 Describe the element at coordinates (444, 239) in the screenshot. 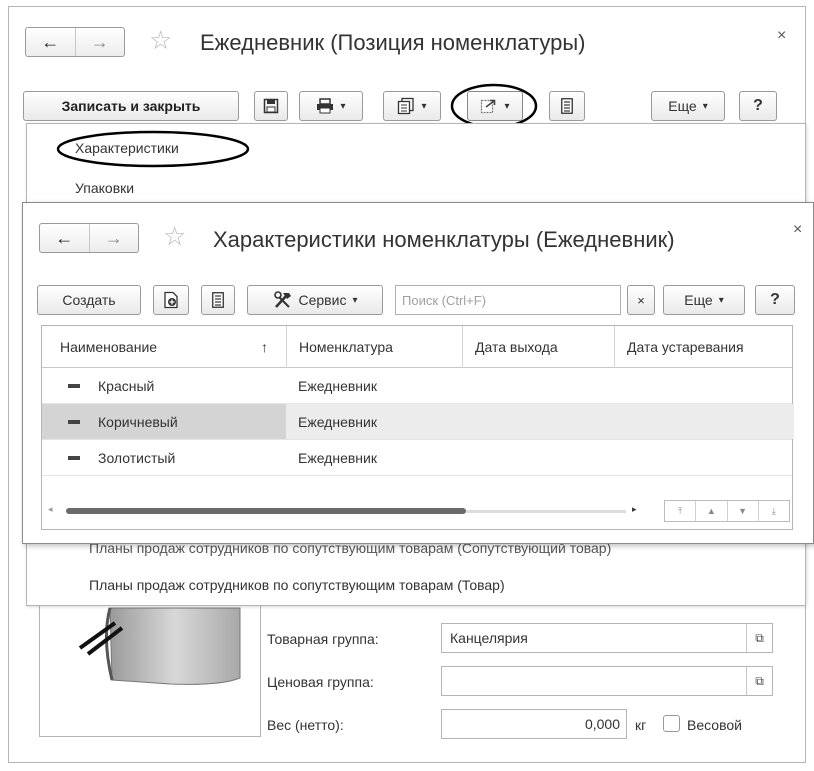

I see `overlay-window-title: Характеристики номенклатуры (Ежедневник)` at that location.